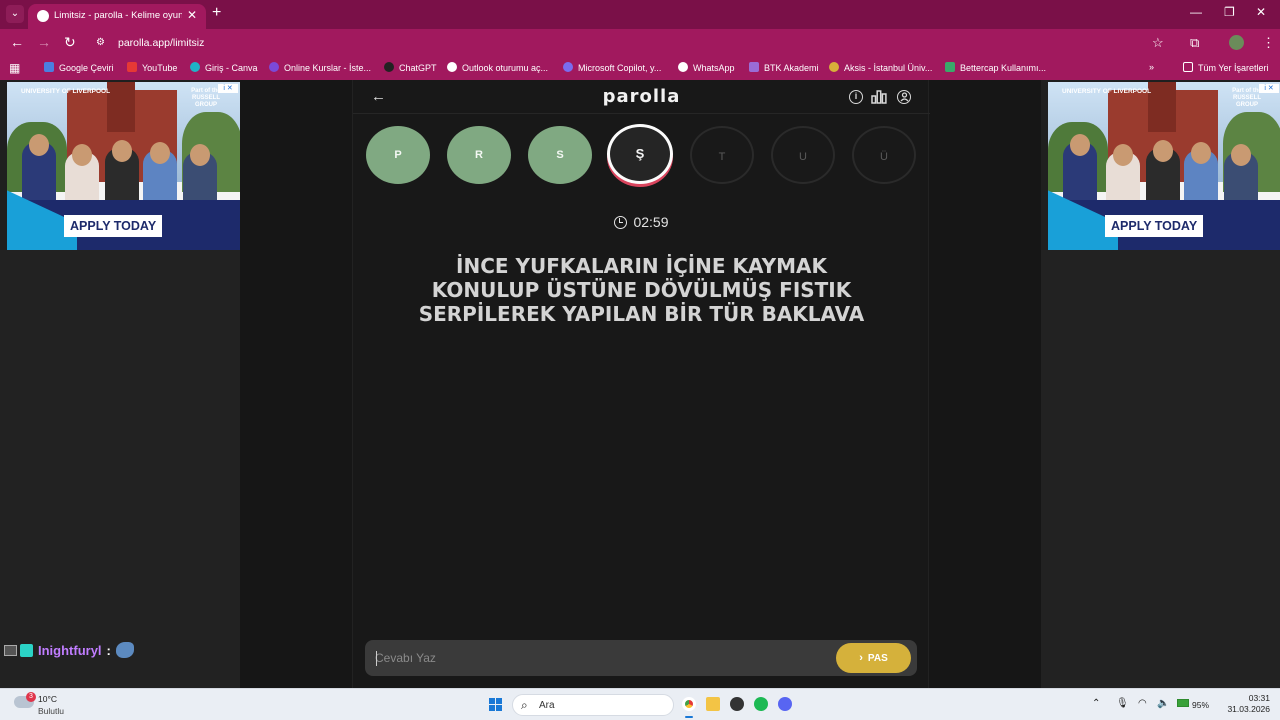  I want to click on new-tab-button: +, so click(216, 13).